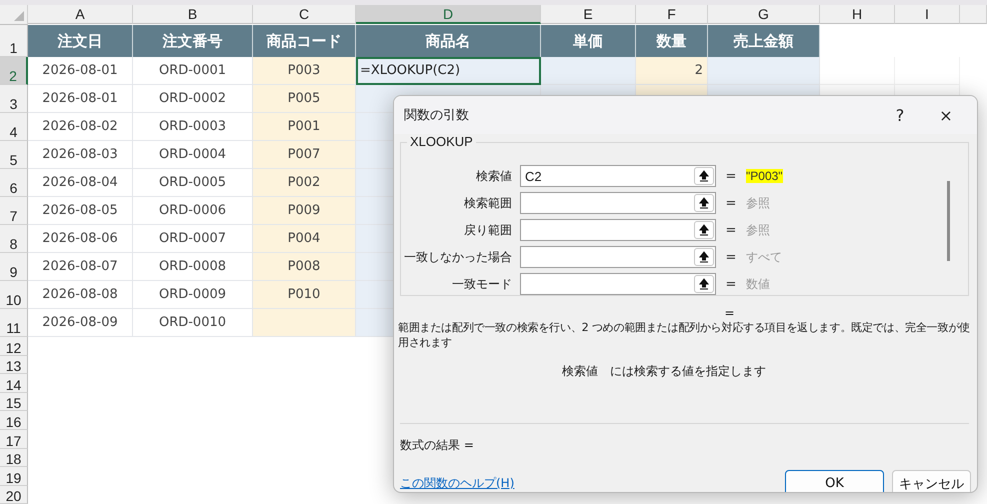 This screenshot has width=987, height=504. I want to click on table-cell: 2026-08-06, so click(80, 239).